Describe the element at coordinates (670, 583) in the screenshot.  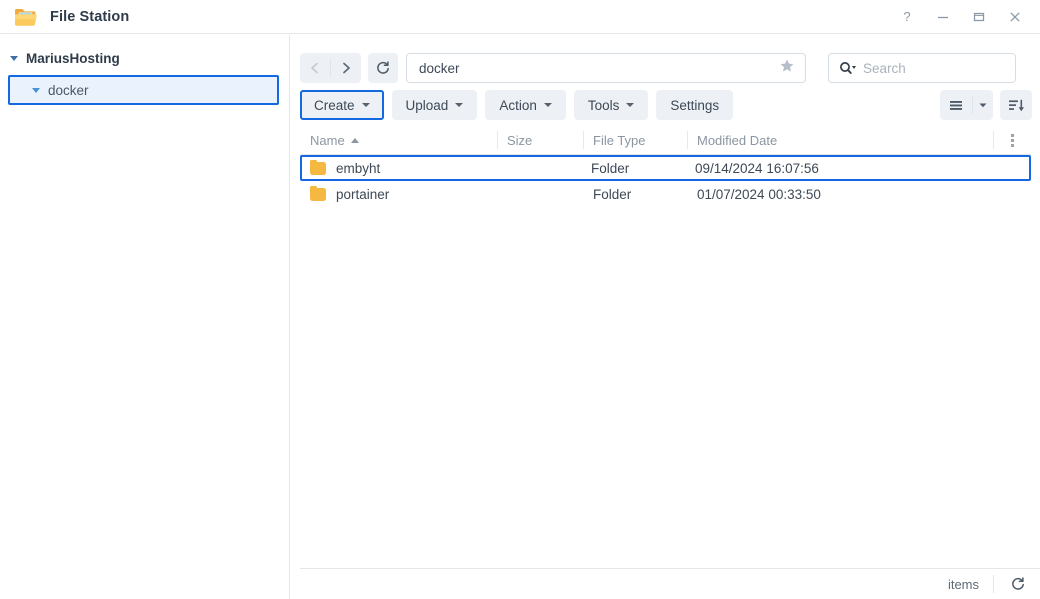
I see `status-bar: items` at that location.